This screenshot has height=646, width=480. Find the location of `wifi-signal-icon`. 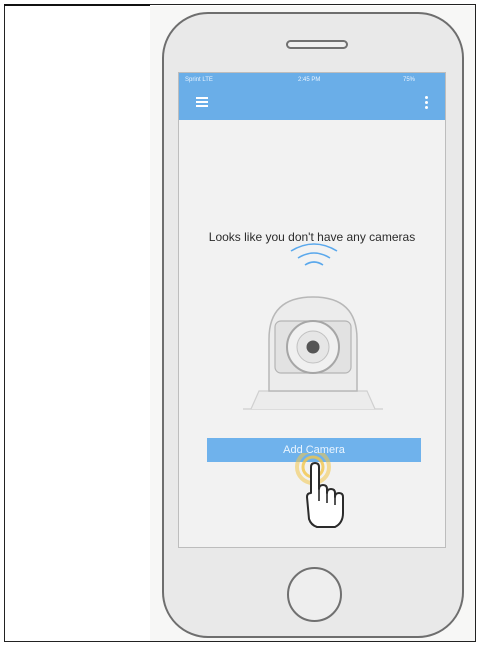

wifi-signal-icon is located at coordinates (314, 254).